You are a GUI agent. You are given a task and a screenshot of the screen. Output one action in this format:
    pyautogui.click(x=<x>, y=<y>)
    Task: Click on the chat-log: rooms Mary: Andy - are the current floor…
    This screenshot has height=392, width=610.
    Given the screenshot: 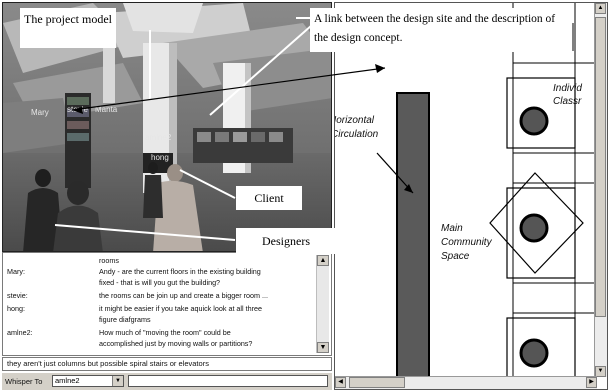 What is the action you would take?
    pyautogui.click(x=167, y=304)
    